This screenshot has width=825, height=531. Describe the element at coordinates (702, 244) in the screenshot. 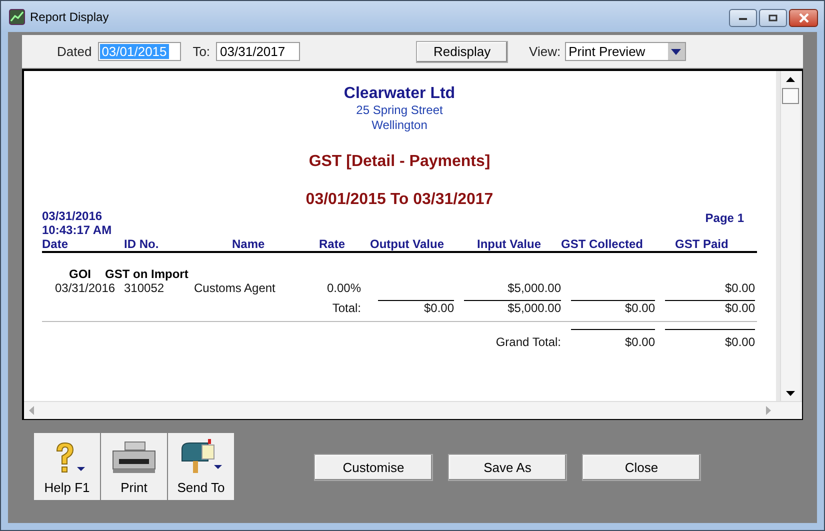

I see `column-header: GST Paid` at that location.